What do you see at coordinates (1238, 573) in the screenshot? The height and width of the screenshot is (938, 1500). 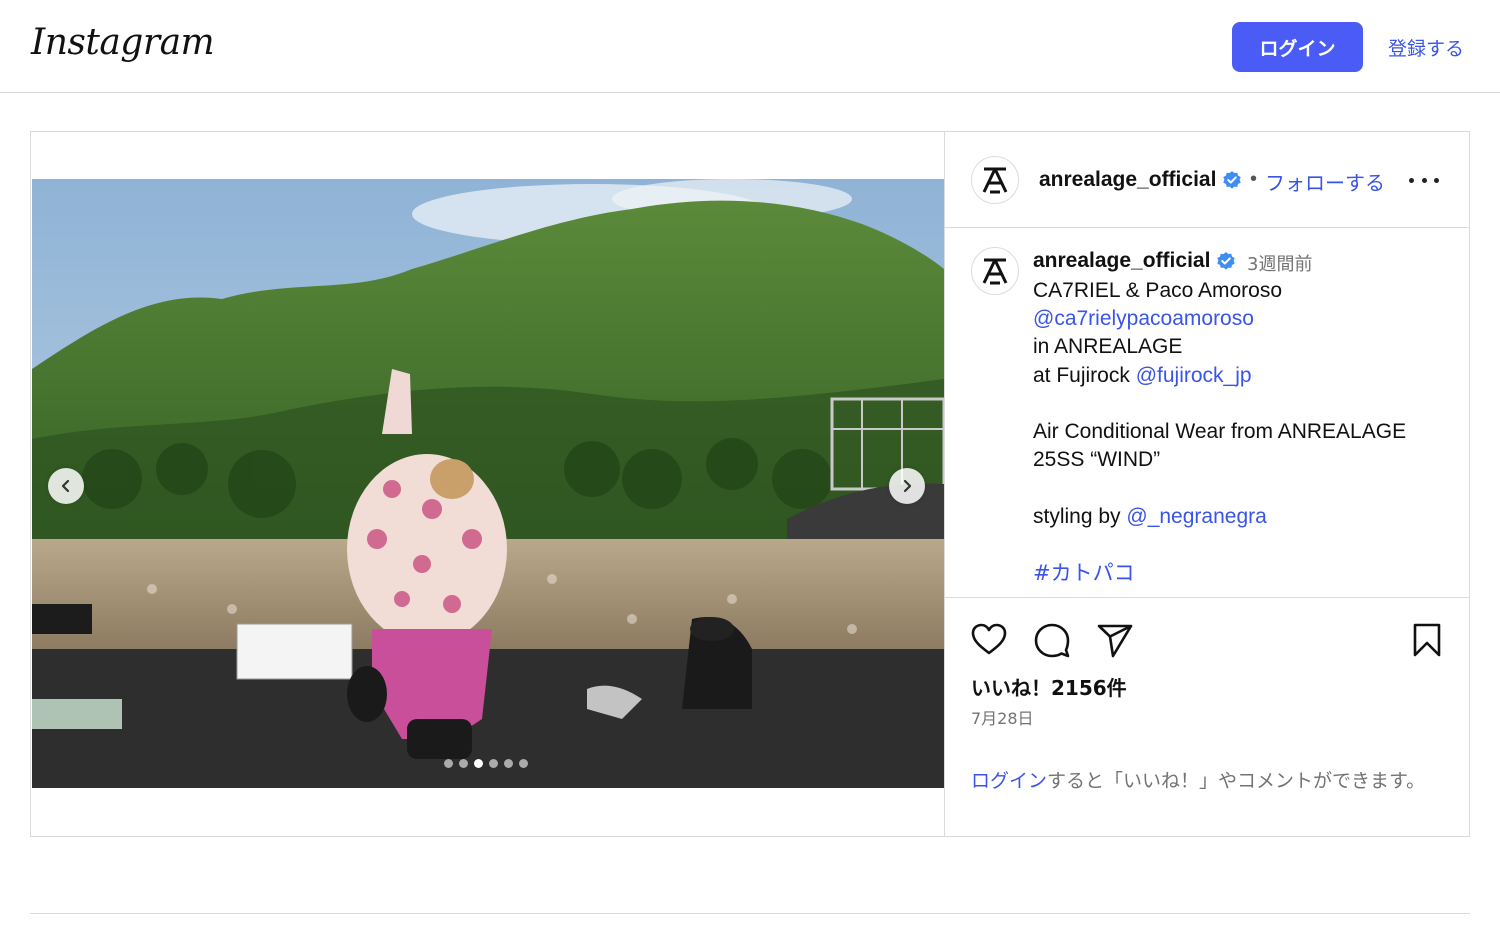 I see `caption-line: #カトパコ` at bounding box center [1238, 573].